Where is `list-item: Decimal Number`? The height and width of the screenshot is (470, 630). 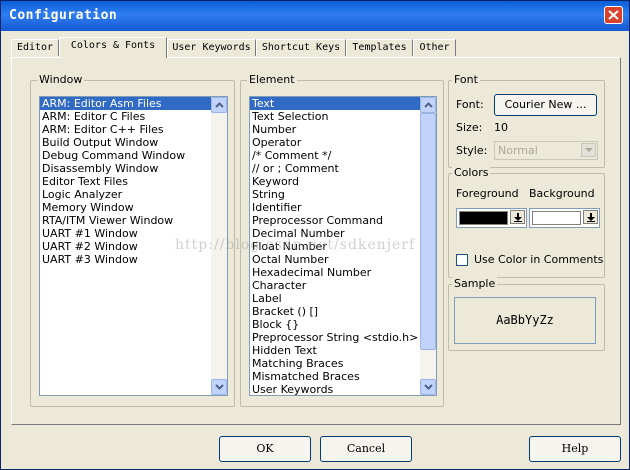
list-item: Decimal Number is located at coordinates (343, 233).